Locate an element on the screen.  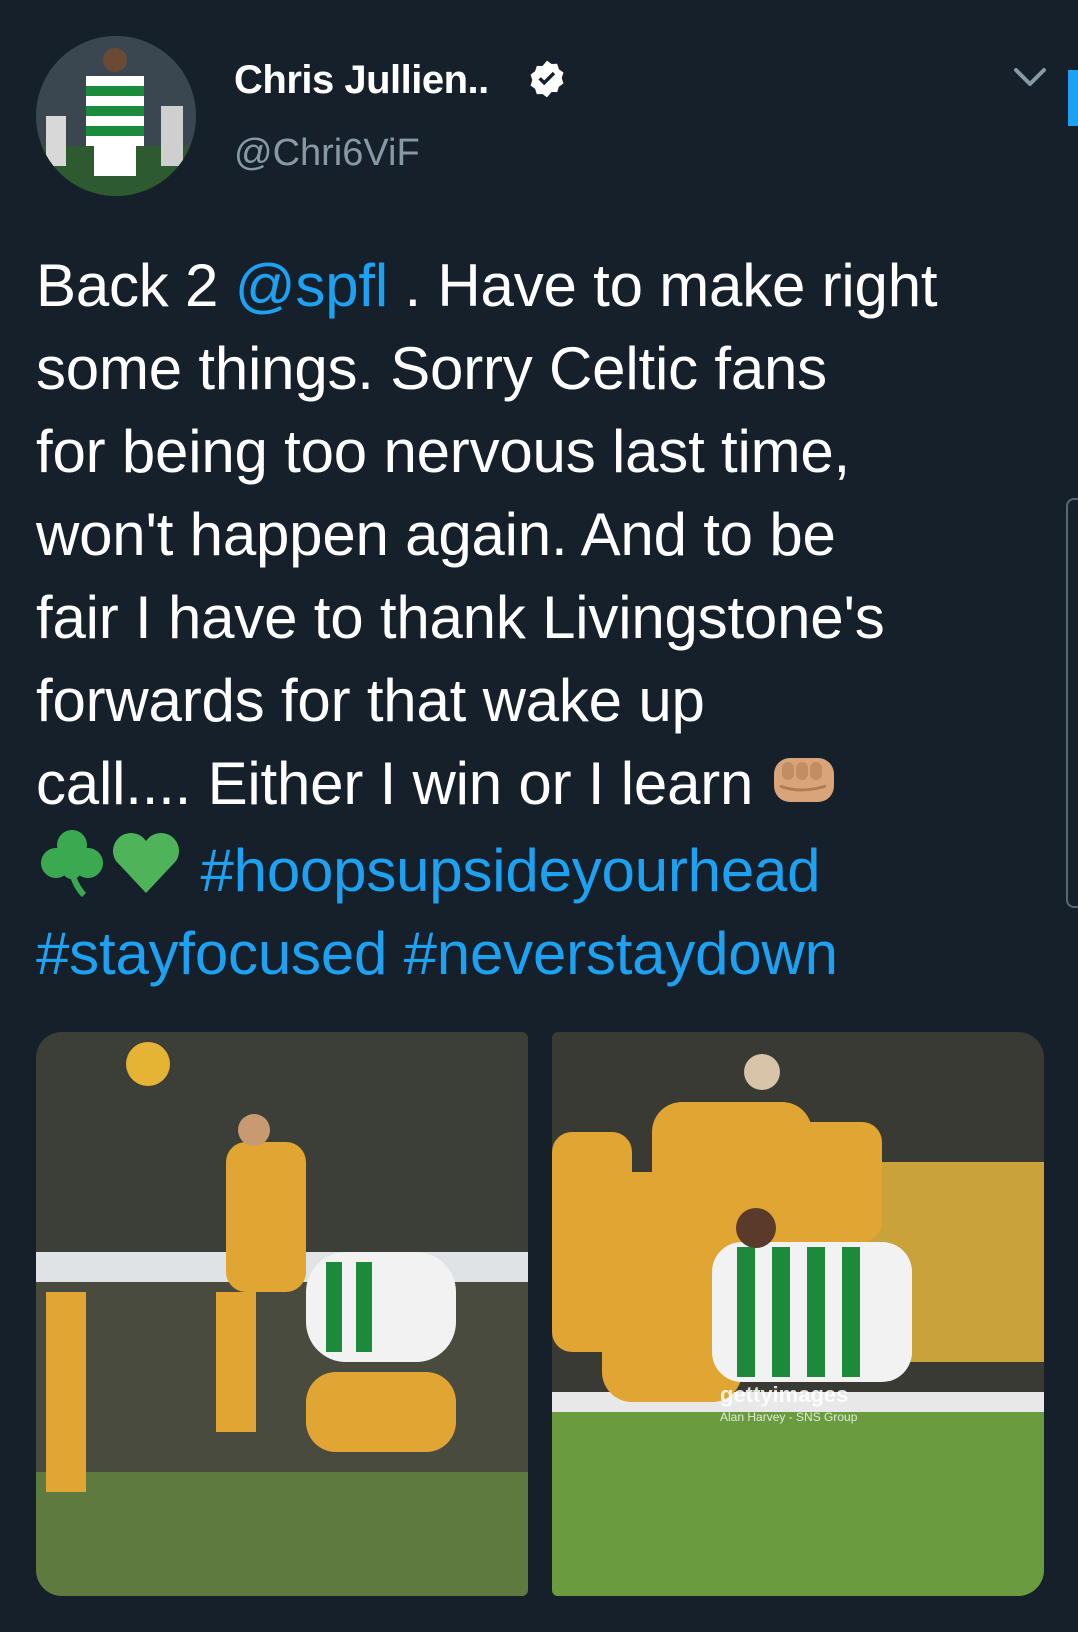
getty-watermark: gettyimages is located at coordinates (784, 1394).